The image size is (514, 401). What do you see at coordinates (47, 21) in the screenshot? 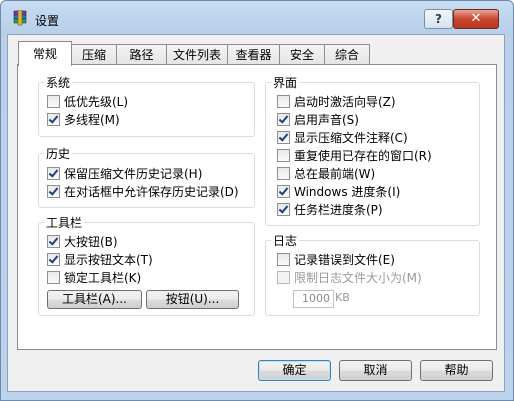
I see `window-title: 设置` at bounding box center [47, 21].